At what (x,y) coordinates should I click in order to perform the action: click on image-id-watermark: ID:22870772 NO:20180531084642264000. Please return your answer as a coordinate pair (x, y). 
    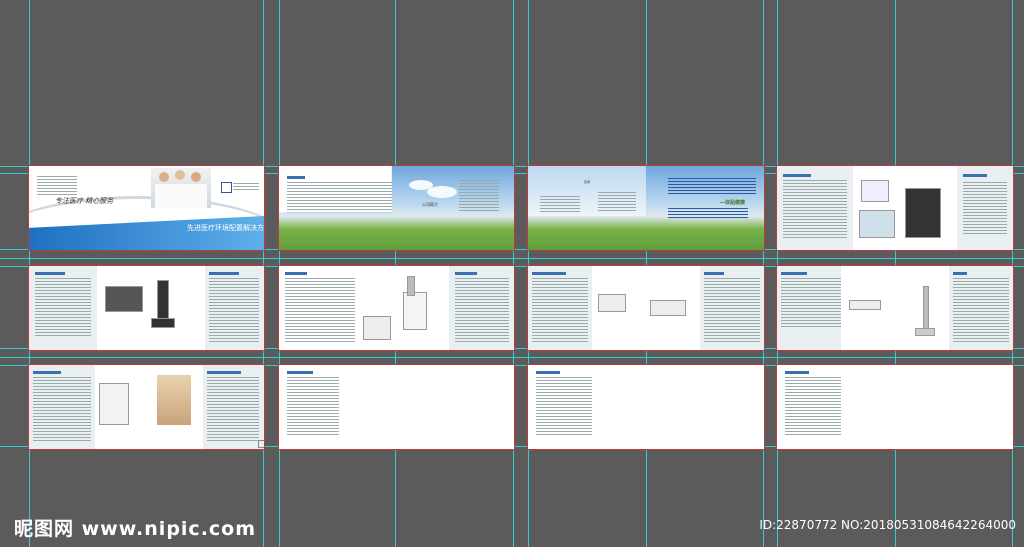
    Looking at the image, I should click on (887, 525).